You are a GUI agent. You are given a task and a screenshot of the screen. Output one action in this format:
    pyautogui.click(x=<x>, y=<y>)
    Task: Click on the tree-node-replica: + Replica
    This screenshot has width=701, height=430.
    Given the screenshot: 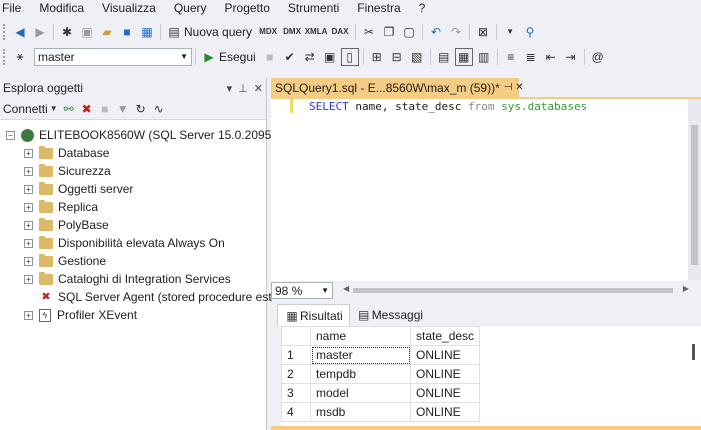 What is the action you would take?
    pyautogui.click(x=61, y=207)
    